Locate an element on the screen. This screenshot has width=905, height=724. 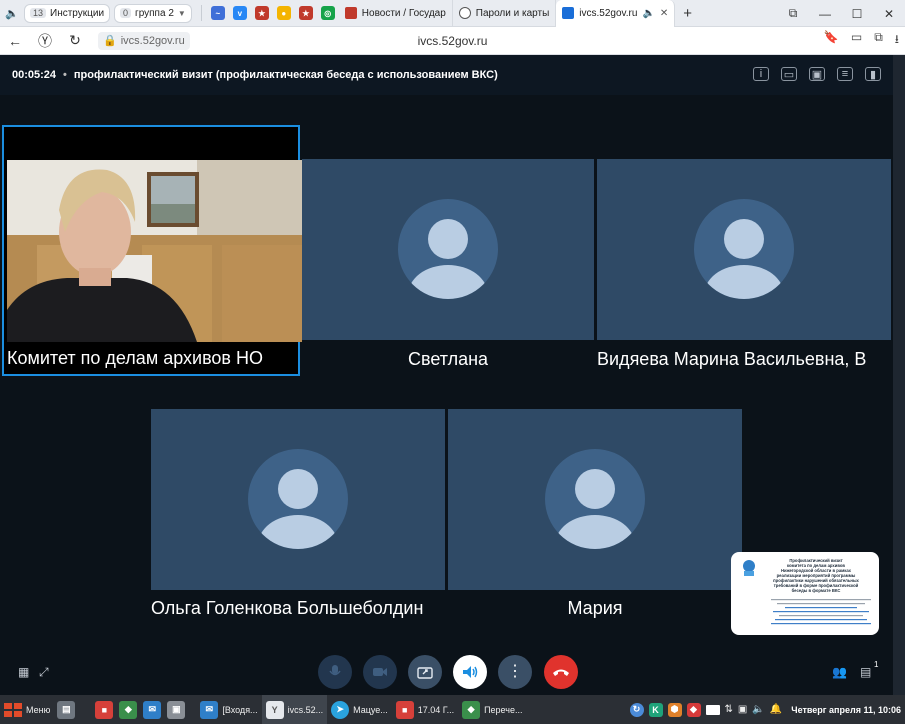
chat-icon: ≡ is located at coordinates (845, 74).